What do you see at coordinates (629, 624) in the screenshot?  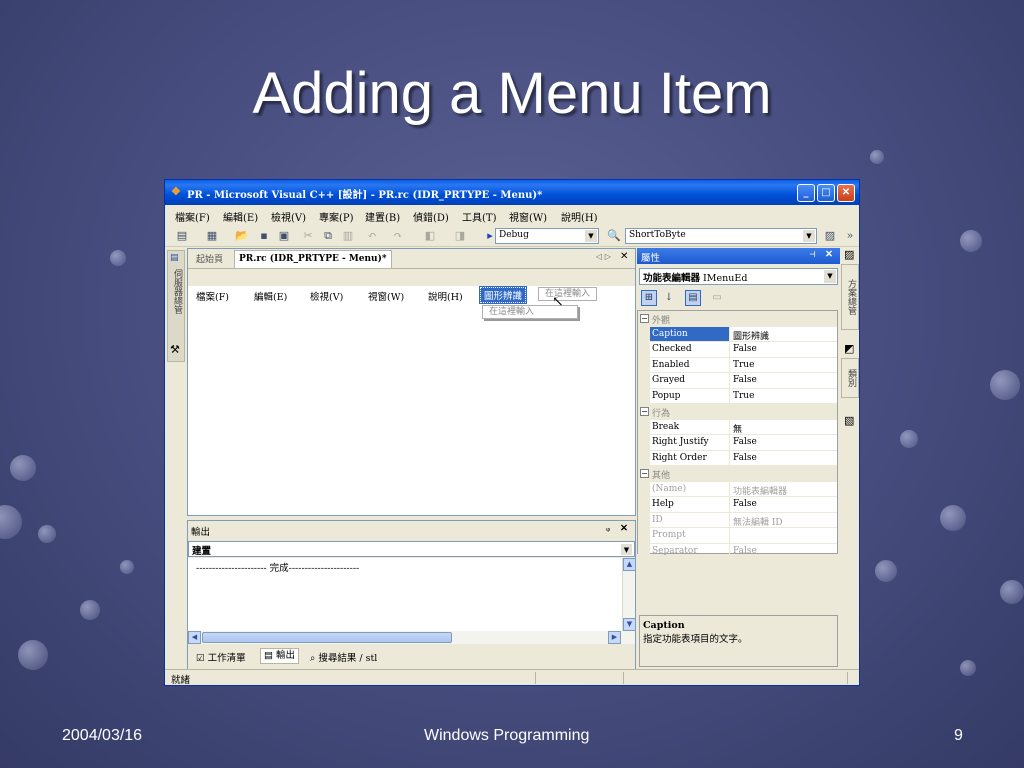 I see `scroll-down-icon: ▼` at bounding box center [629, 624].